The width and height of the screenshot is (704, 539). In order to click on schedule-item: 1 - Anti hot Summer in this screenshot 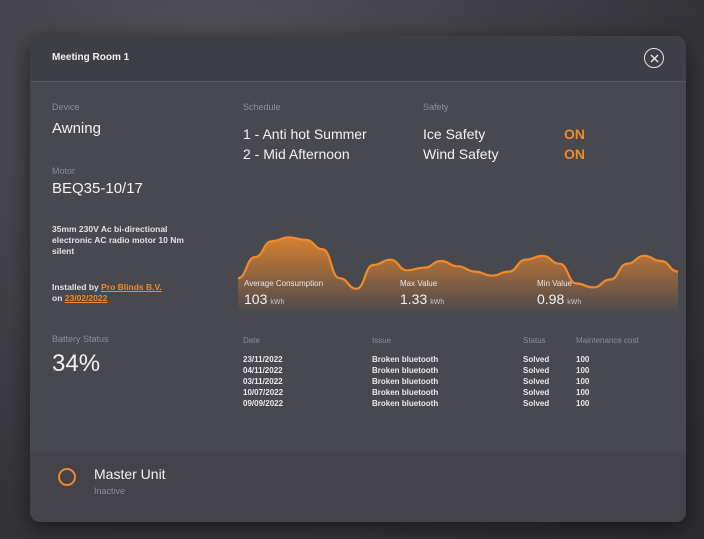, I will do `click(305, 134)`.